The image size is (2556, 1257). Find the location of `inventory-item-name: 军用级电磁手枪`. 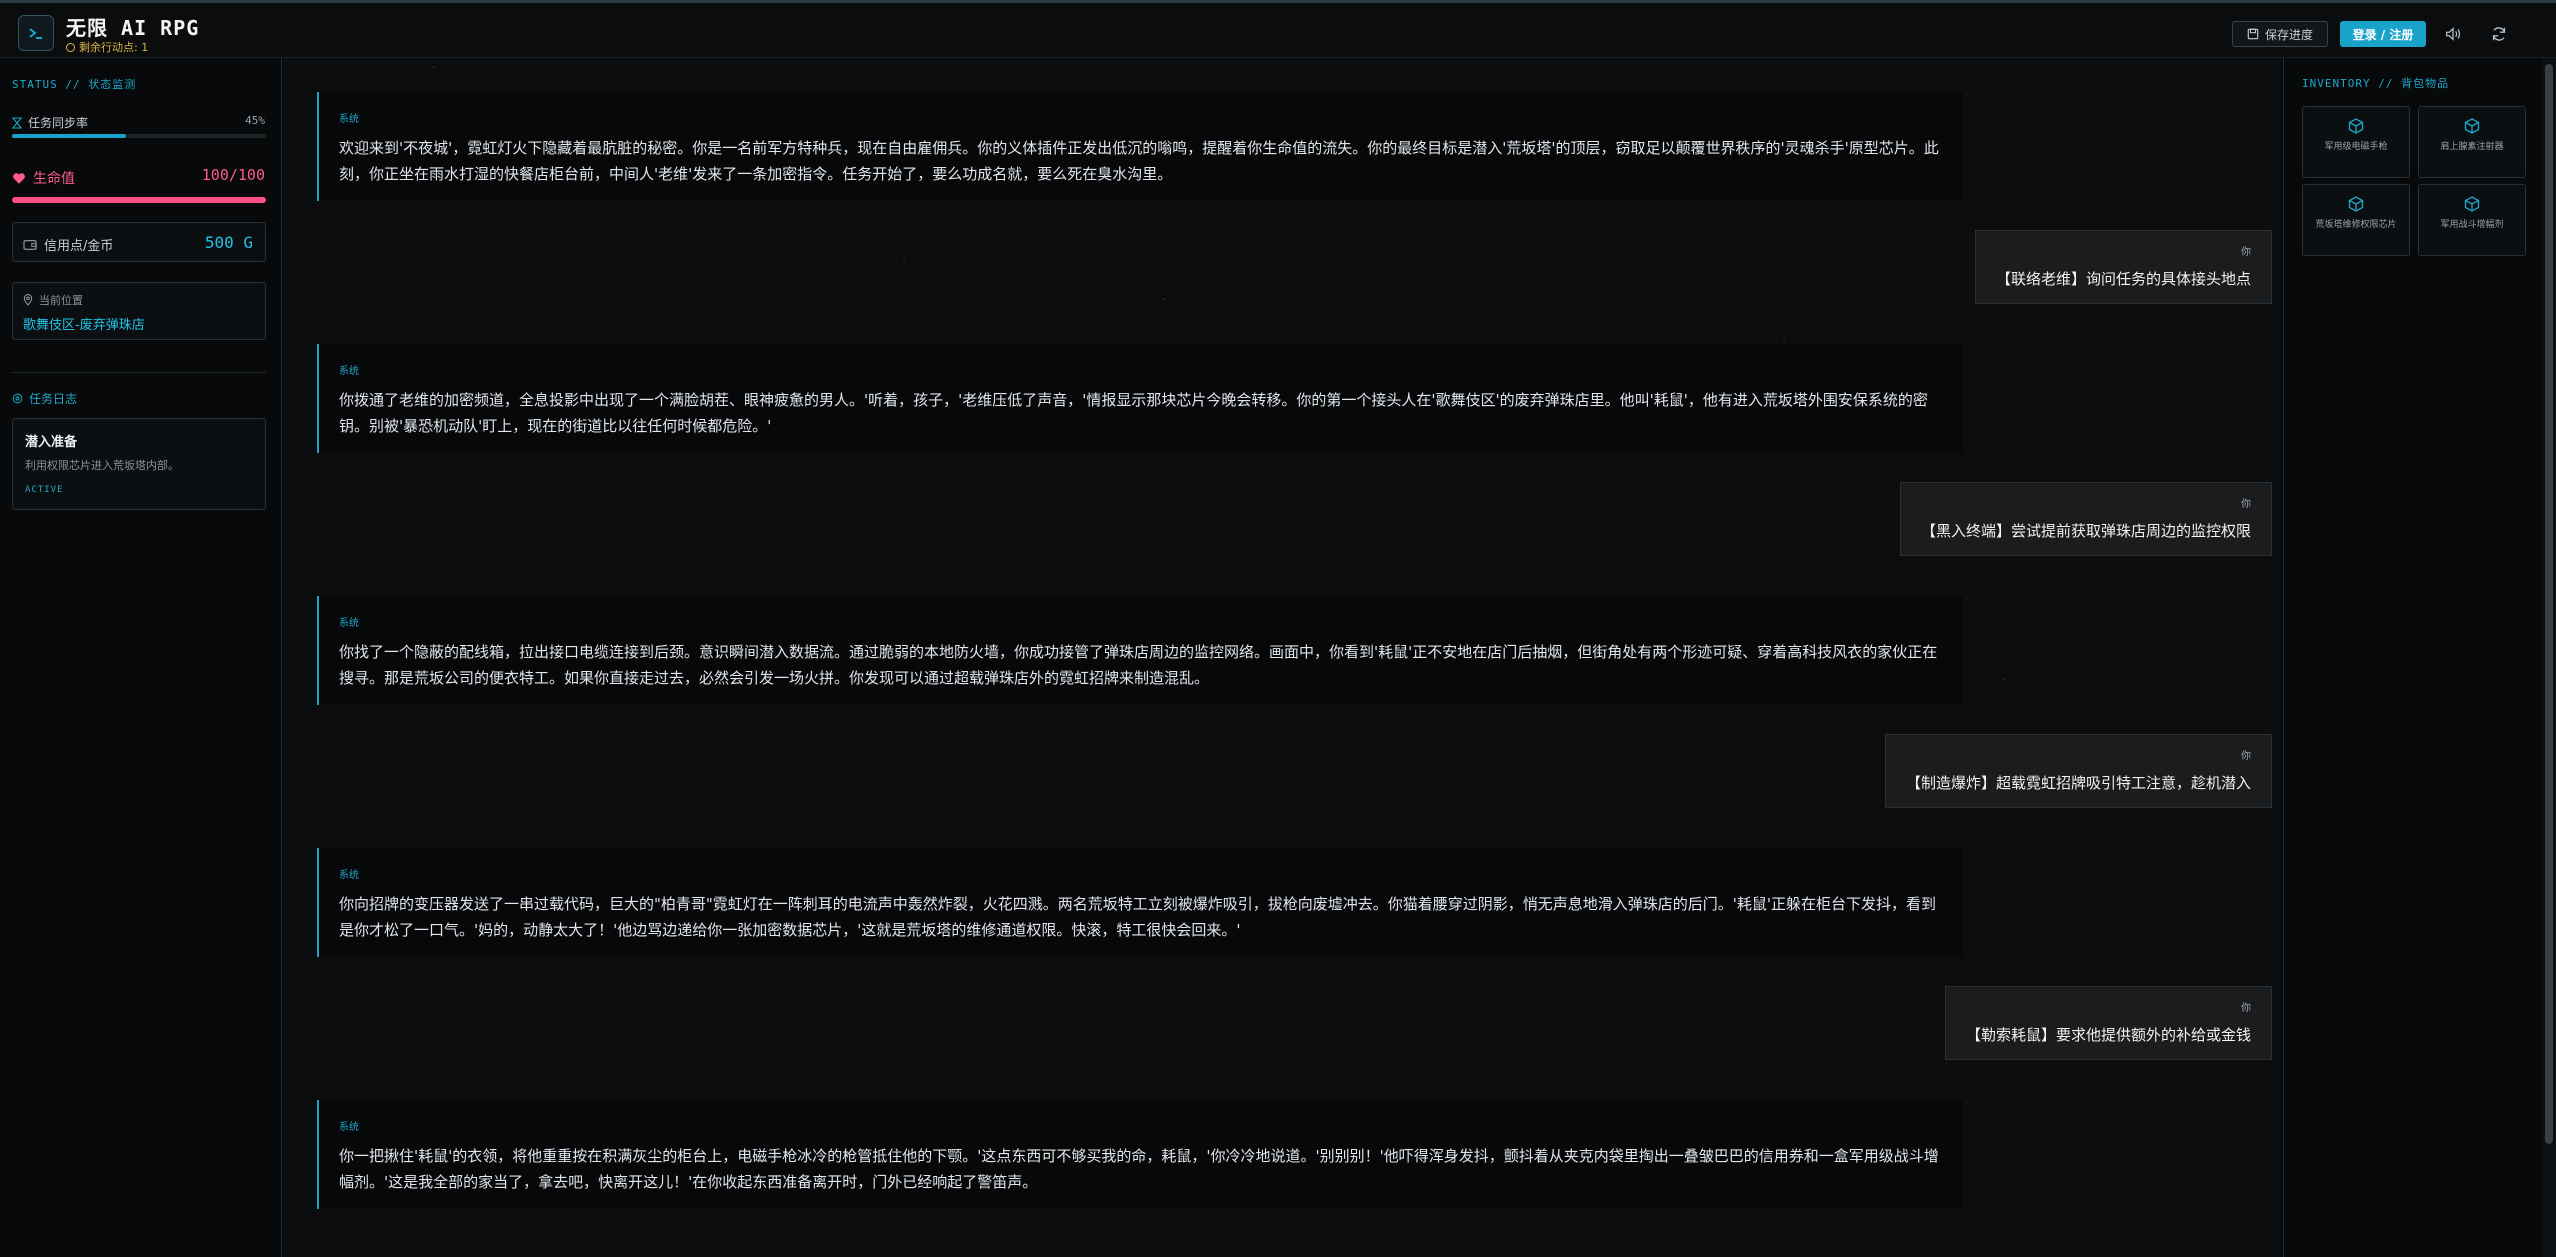

inventory-item-name: 军用级电磁手枪 is located at coordinates (2356, 147).